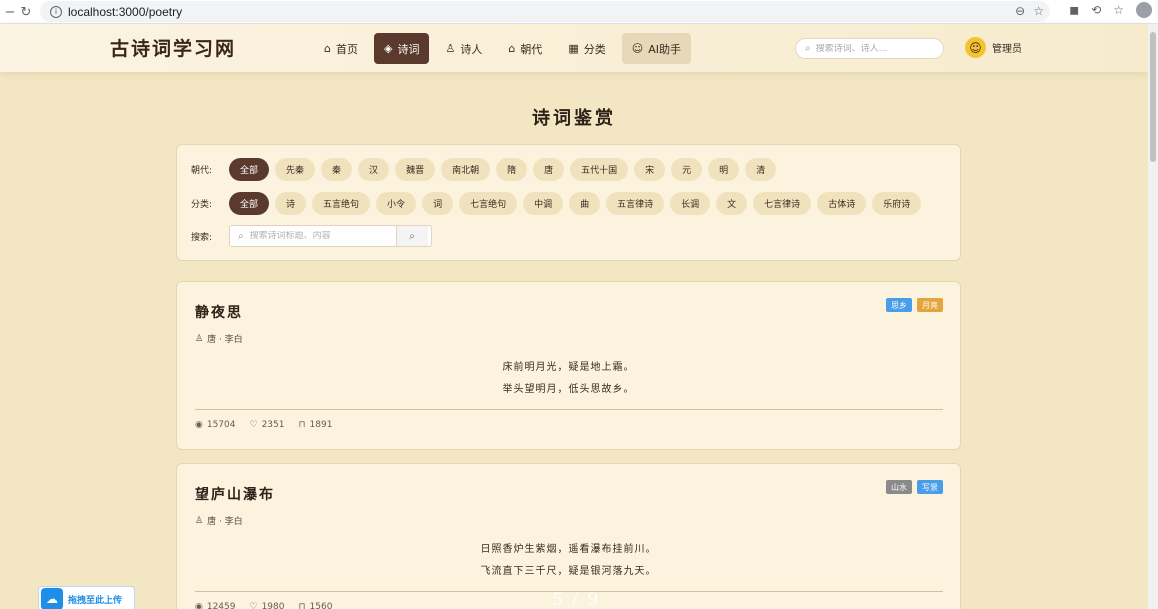 The height and width of the screenshot is (609, 1158). What do you see at coordinates (415, 169) in the screenshot?
I see `dynasty-chip: 魏晋` at bounding box center [415, 169].